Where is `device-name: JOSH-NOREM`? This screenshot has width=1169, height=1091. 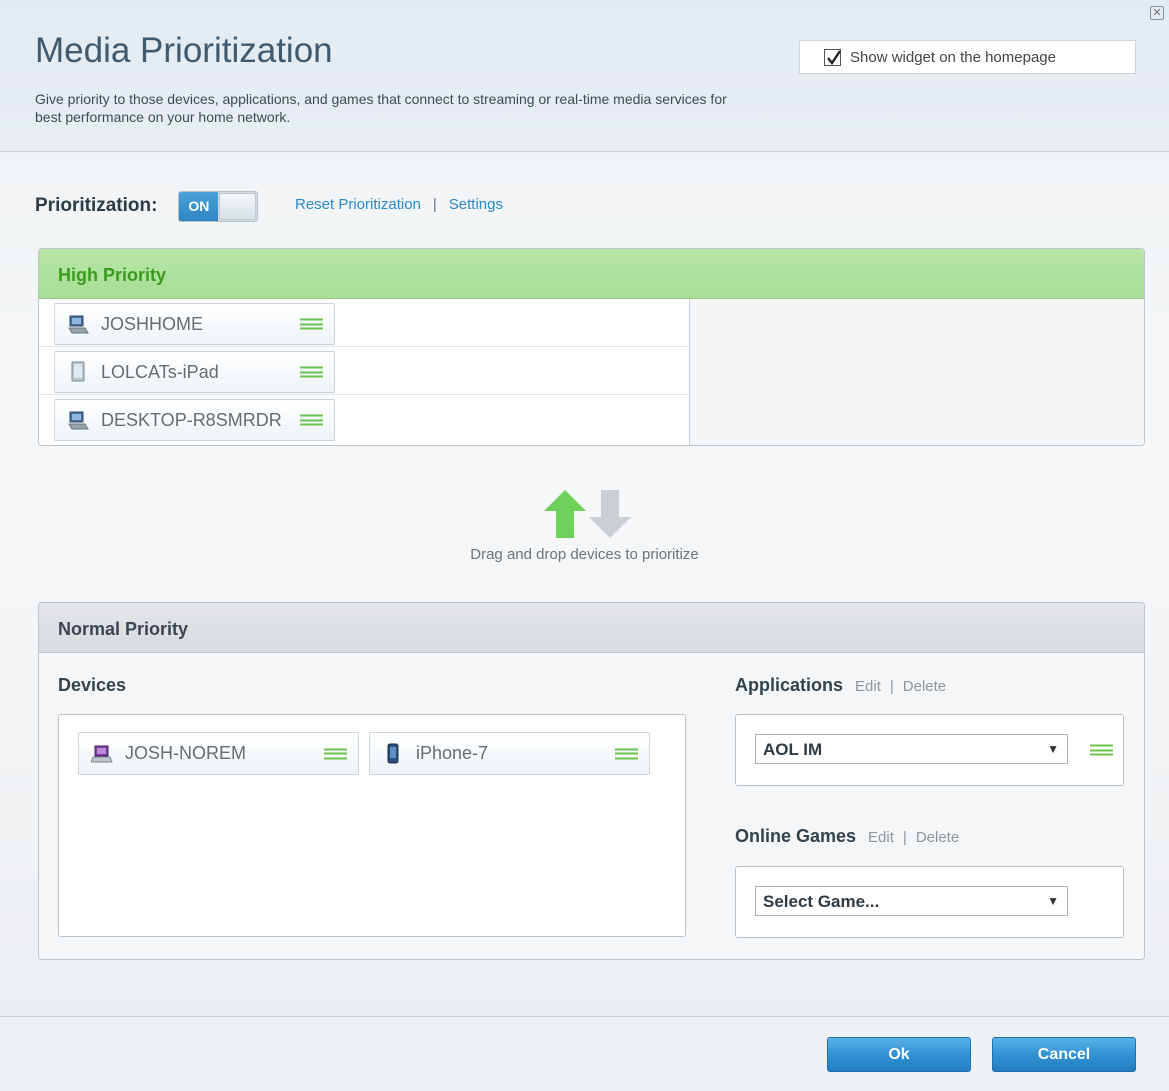 device-name: JOSH-NOREM is located at coordinates (185, 753).